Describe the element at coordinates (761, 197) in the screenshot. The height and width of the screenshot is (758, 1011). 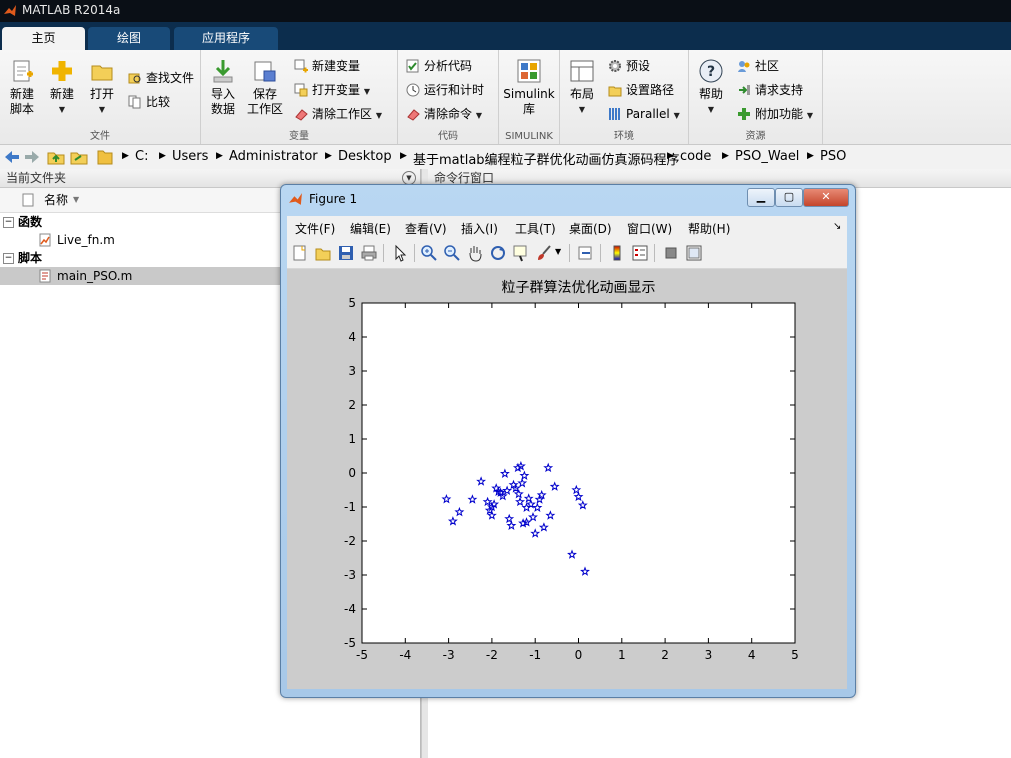
I see `minimize-button: ▁` at that location.